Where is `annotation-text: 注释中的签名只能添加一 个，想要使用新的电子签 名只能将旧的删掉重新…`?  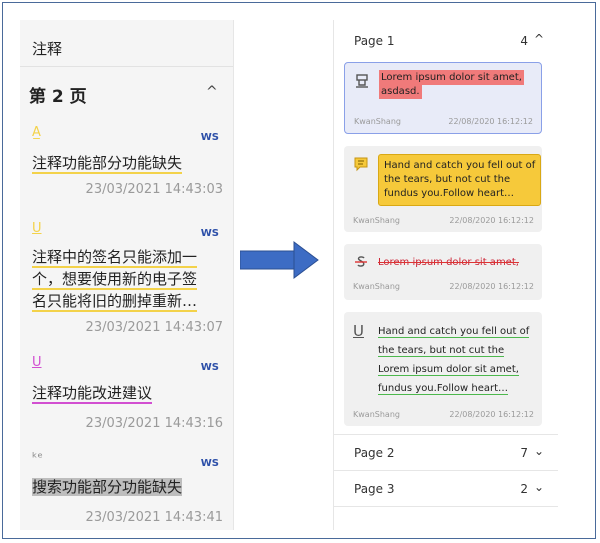 annotation-text: 注释中的签名只能添加一 个，想要使用新的电子签 名只能将旧的删掉重新… is located at coordinates (115, 280).